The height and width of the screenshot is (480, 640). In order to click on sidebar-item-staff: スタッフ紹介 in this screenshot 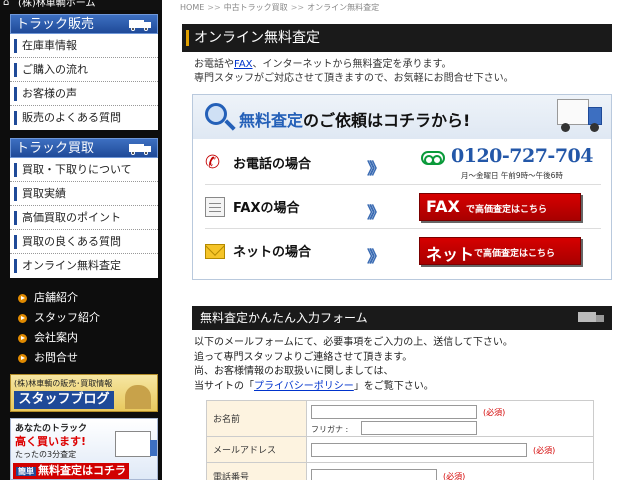, I will do `click(84, 318)`.